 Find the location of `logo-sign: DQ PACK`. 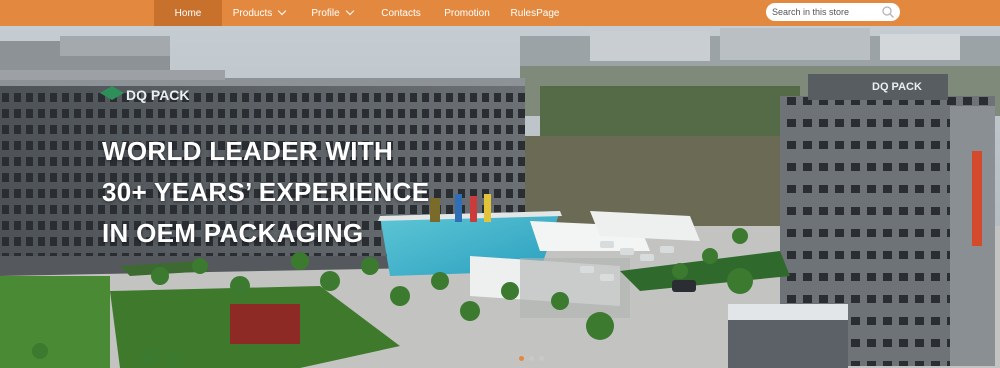

logo-sign: DQ PACK is located at coordinates (897, 87).